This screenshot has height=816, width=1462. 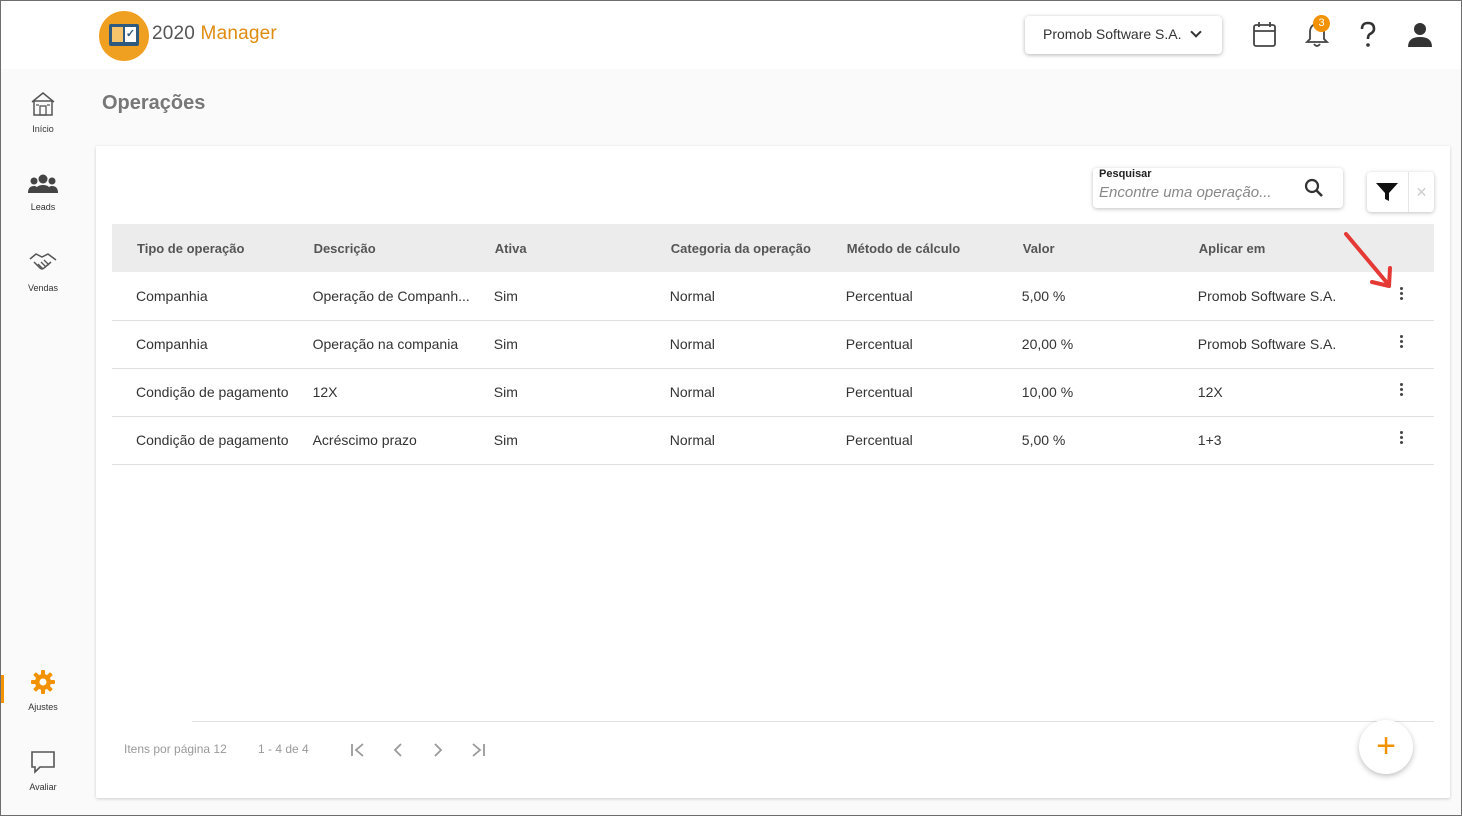 What do you see at coordinates (398, 750) in the screenshot?
I see `previous-page-icon` at bounding box center [398, 750].